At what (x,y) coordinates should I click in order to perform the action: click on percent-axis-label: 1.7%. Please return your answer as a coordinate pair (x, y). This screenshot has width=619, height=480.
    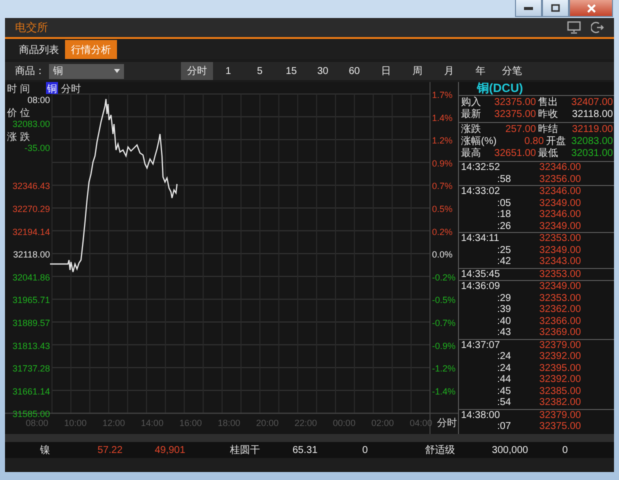
    Looking at the image, I should click on (442, 95).